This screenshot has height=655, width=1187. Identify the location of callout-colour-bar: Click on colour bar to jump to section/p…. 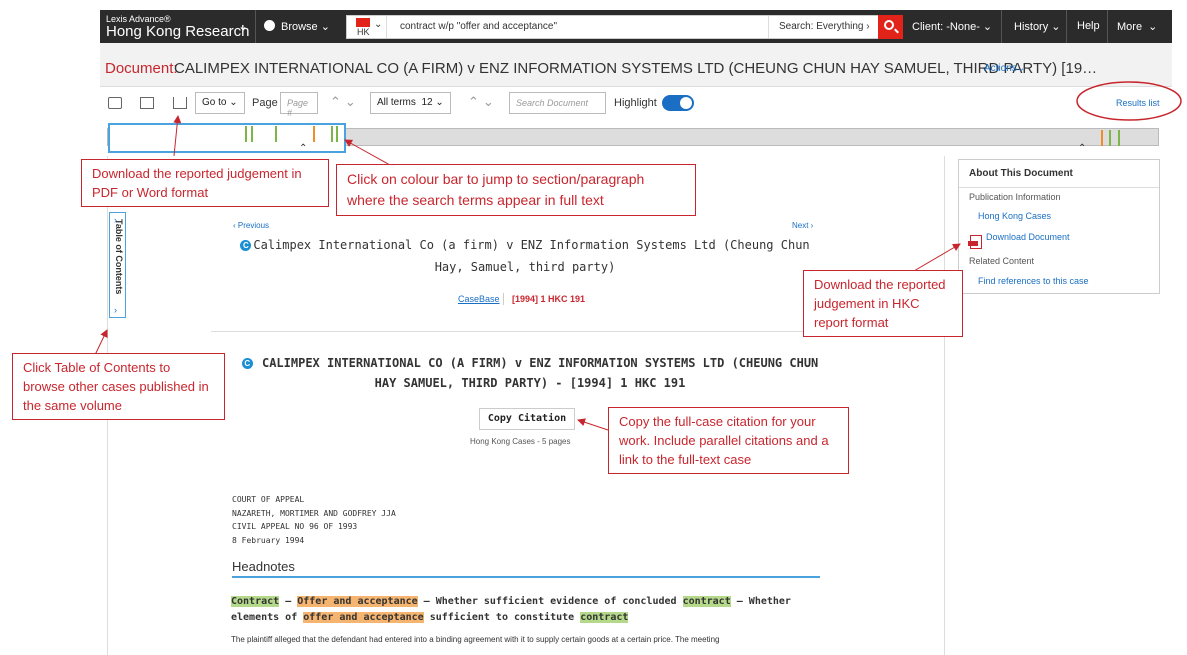
(516, 190).